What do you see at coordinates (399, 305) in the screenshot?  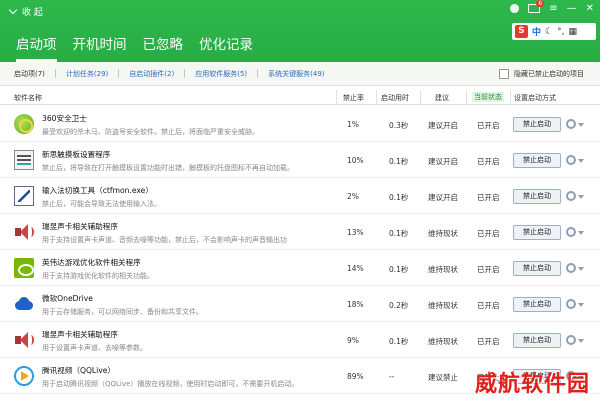 I see `boot-time: 0.2秒` at bounding box center [399, 305].